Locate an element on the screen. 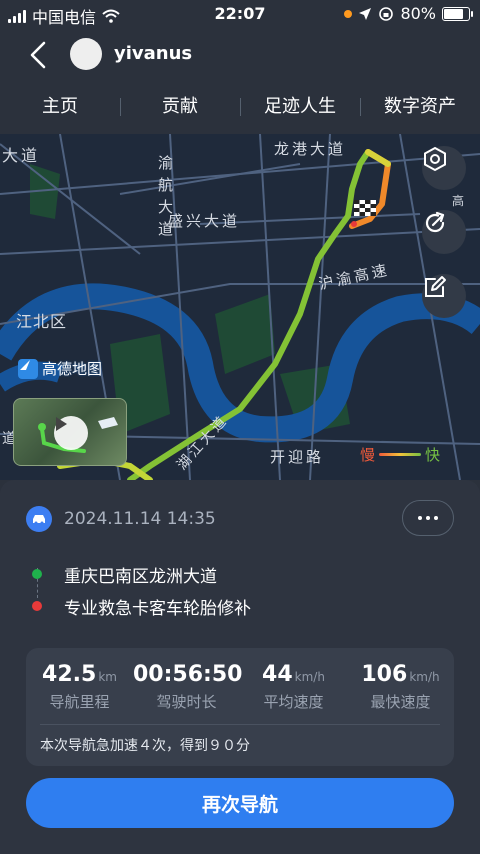 The image size is (480, 854). map-label-road6: 江北区 is located at coordinates (42, 321).